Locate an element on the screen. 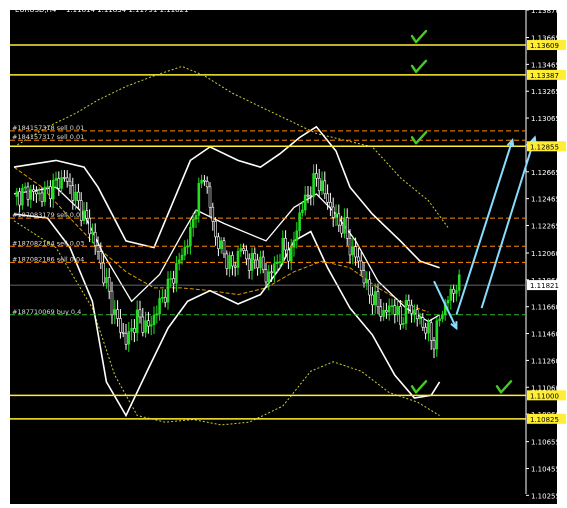 This screenshot has width=567, height=508. axis-tick-label: 1.12665 is located at coordinates (545, 173).